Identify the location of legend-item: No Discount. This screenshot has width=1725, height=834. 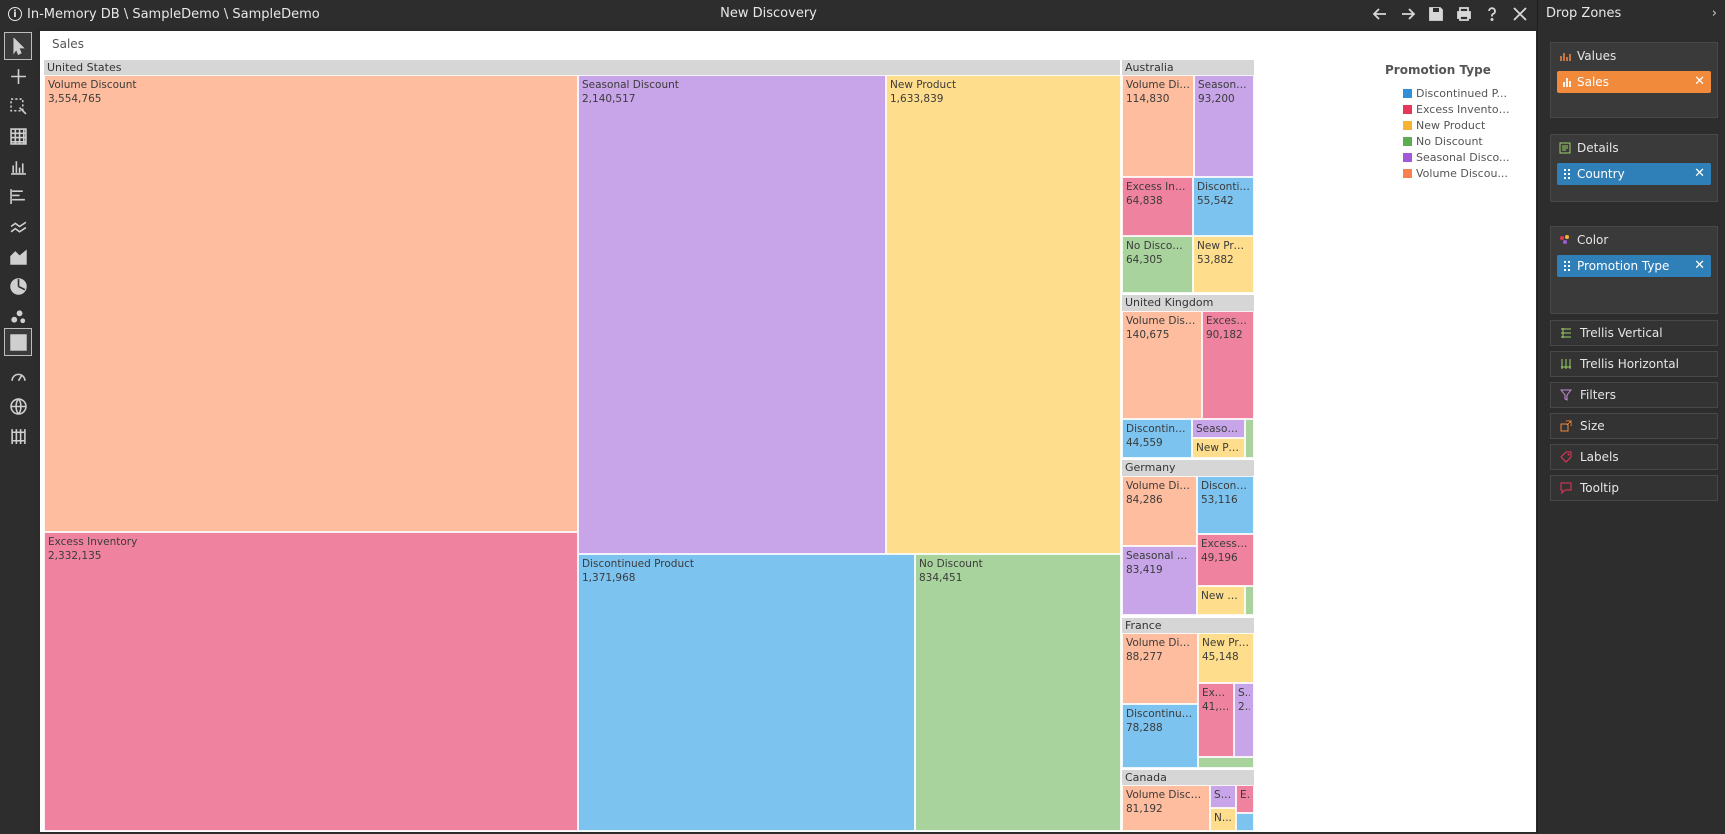
(1447, 141).